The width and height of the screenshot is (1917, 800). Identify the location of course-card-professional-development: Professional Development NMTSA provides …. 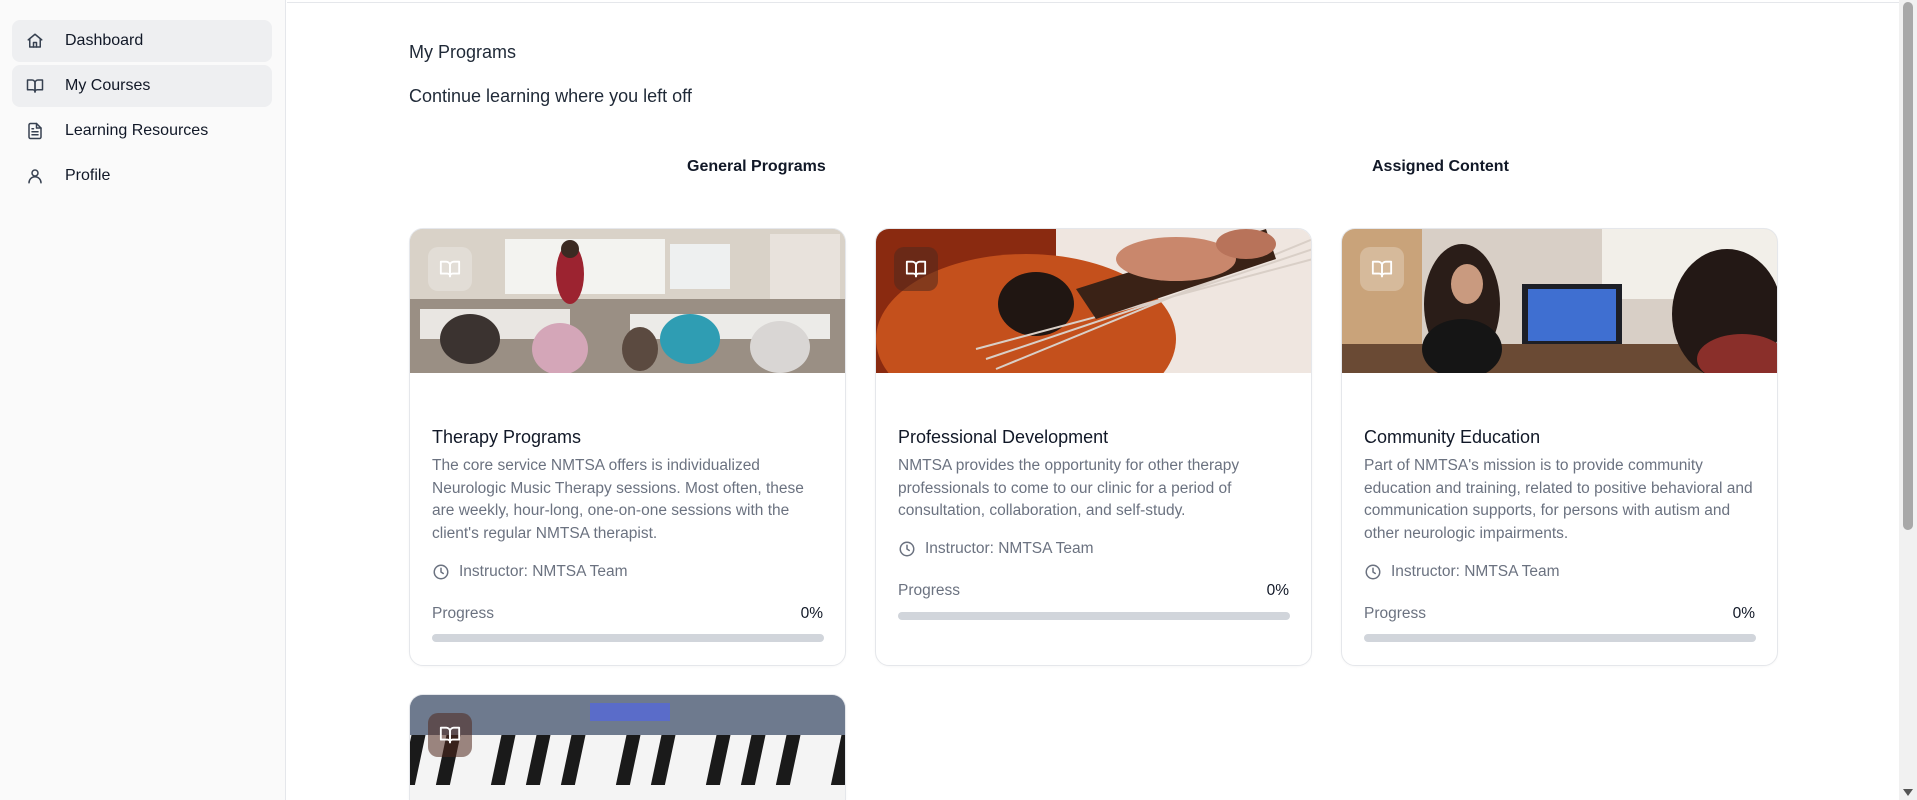
(1093, 447).